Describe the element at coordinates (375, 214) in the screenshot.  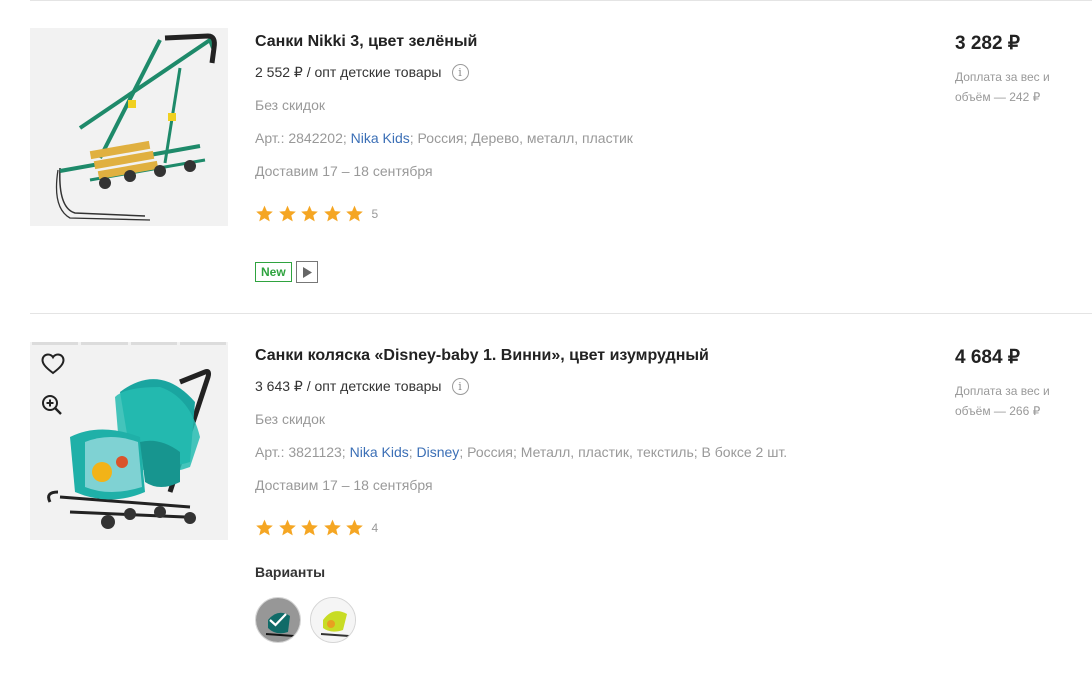
I see `review-count: 5` at that location.